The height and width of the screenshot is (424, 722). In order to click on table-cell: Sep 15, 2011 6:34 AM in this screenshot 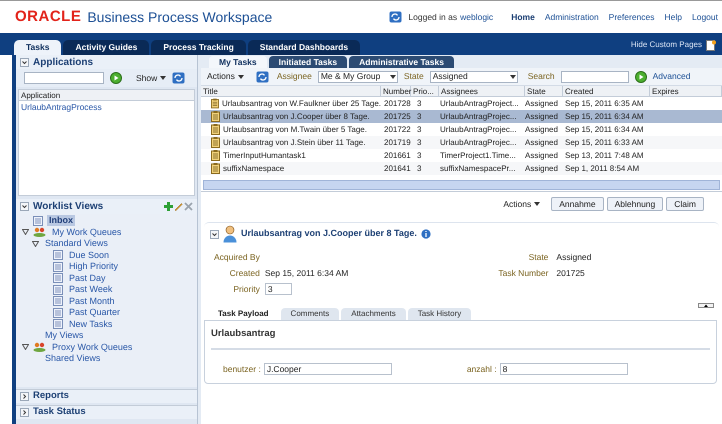, I will do `click(604, 129)`.